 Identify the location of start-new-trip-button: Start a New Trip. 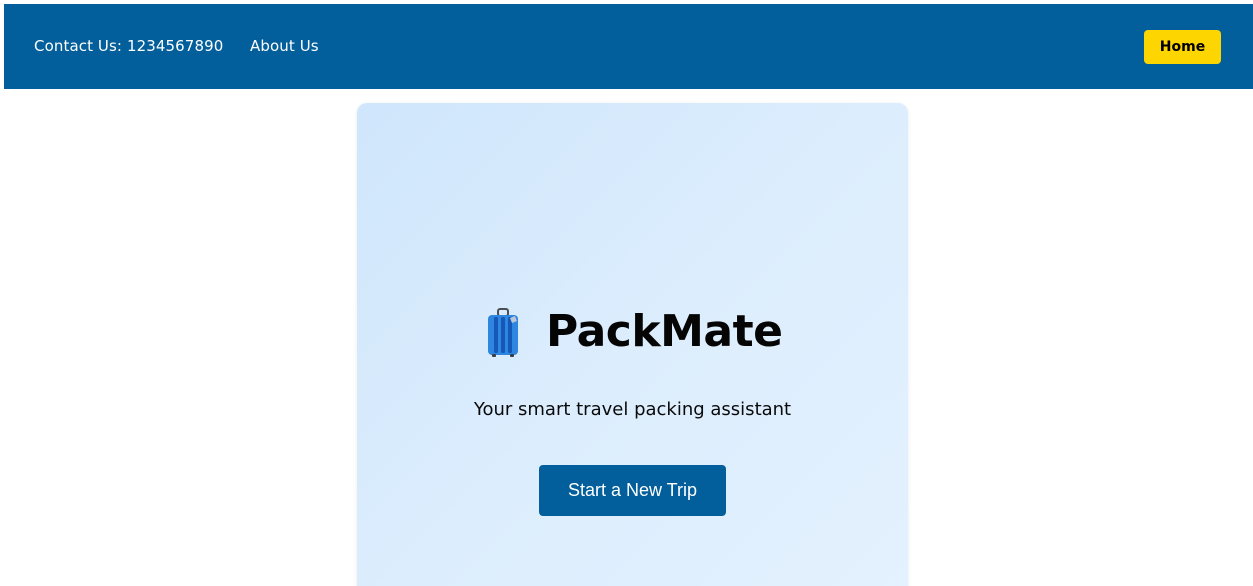
(632, 490).